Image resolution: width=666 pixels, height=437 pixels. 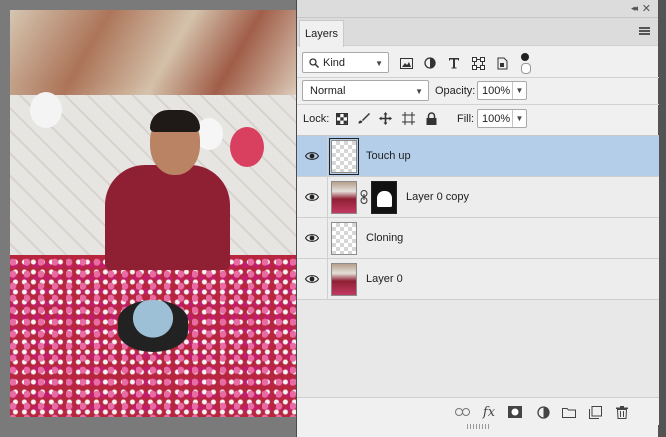 What do you see at coordinates (364, 197) in the screenshot?
I see `link-mask-icon` at bounding box center [364, 197].